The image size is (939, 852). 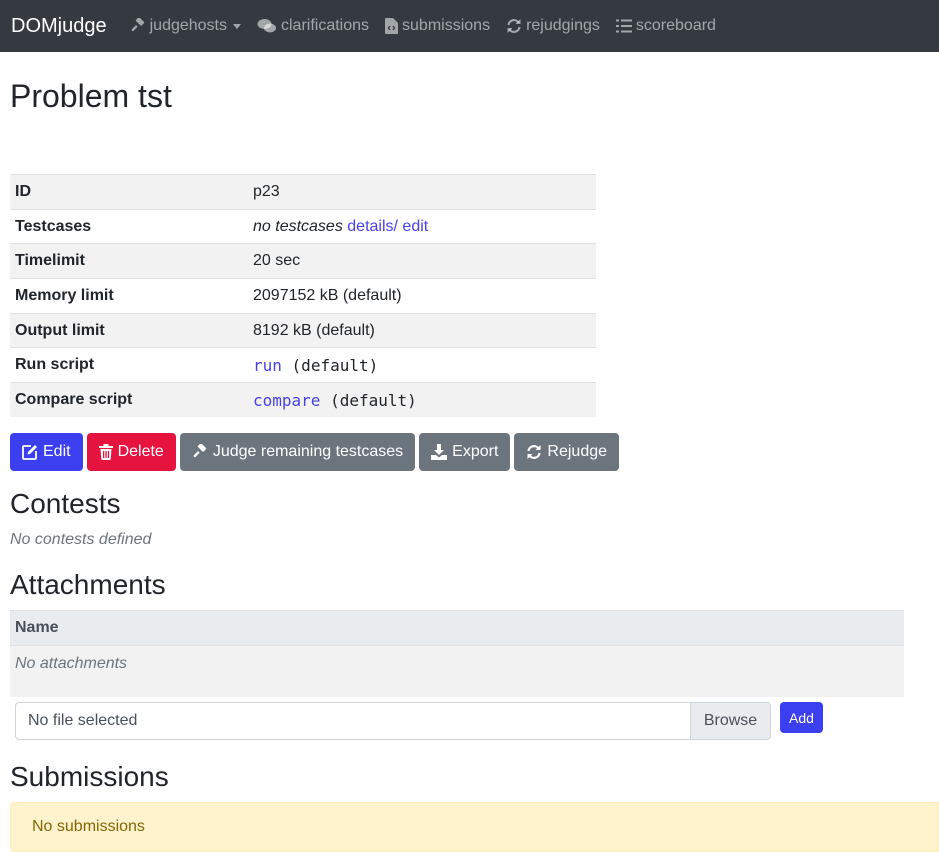 What do you see at coordinates (353, 721) in the screenshot?
I see `file-name-display: No file selected` at bounding box center [353, 721].